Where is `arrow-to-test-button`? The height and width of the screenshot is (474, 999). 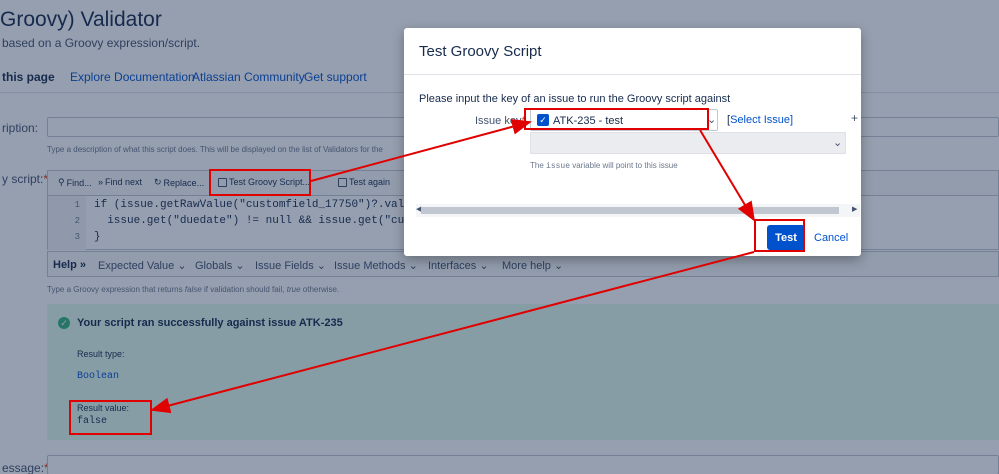 arrow-to-test-button is located at coordinates (727, 175).